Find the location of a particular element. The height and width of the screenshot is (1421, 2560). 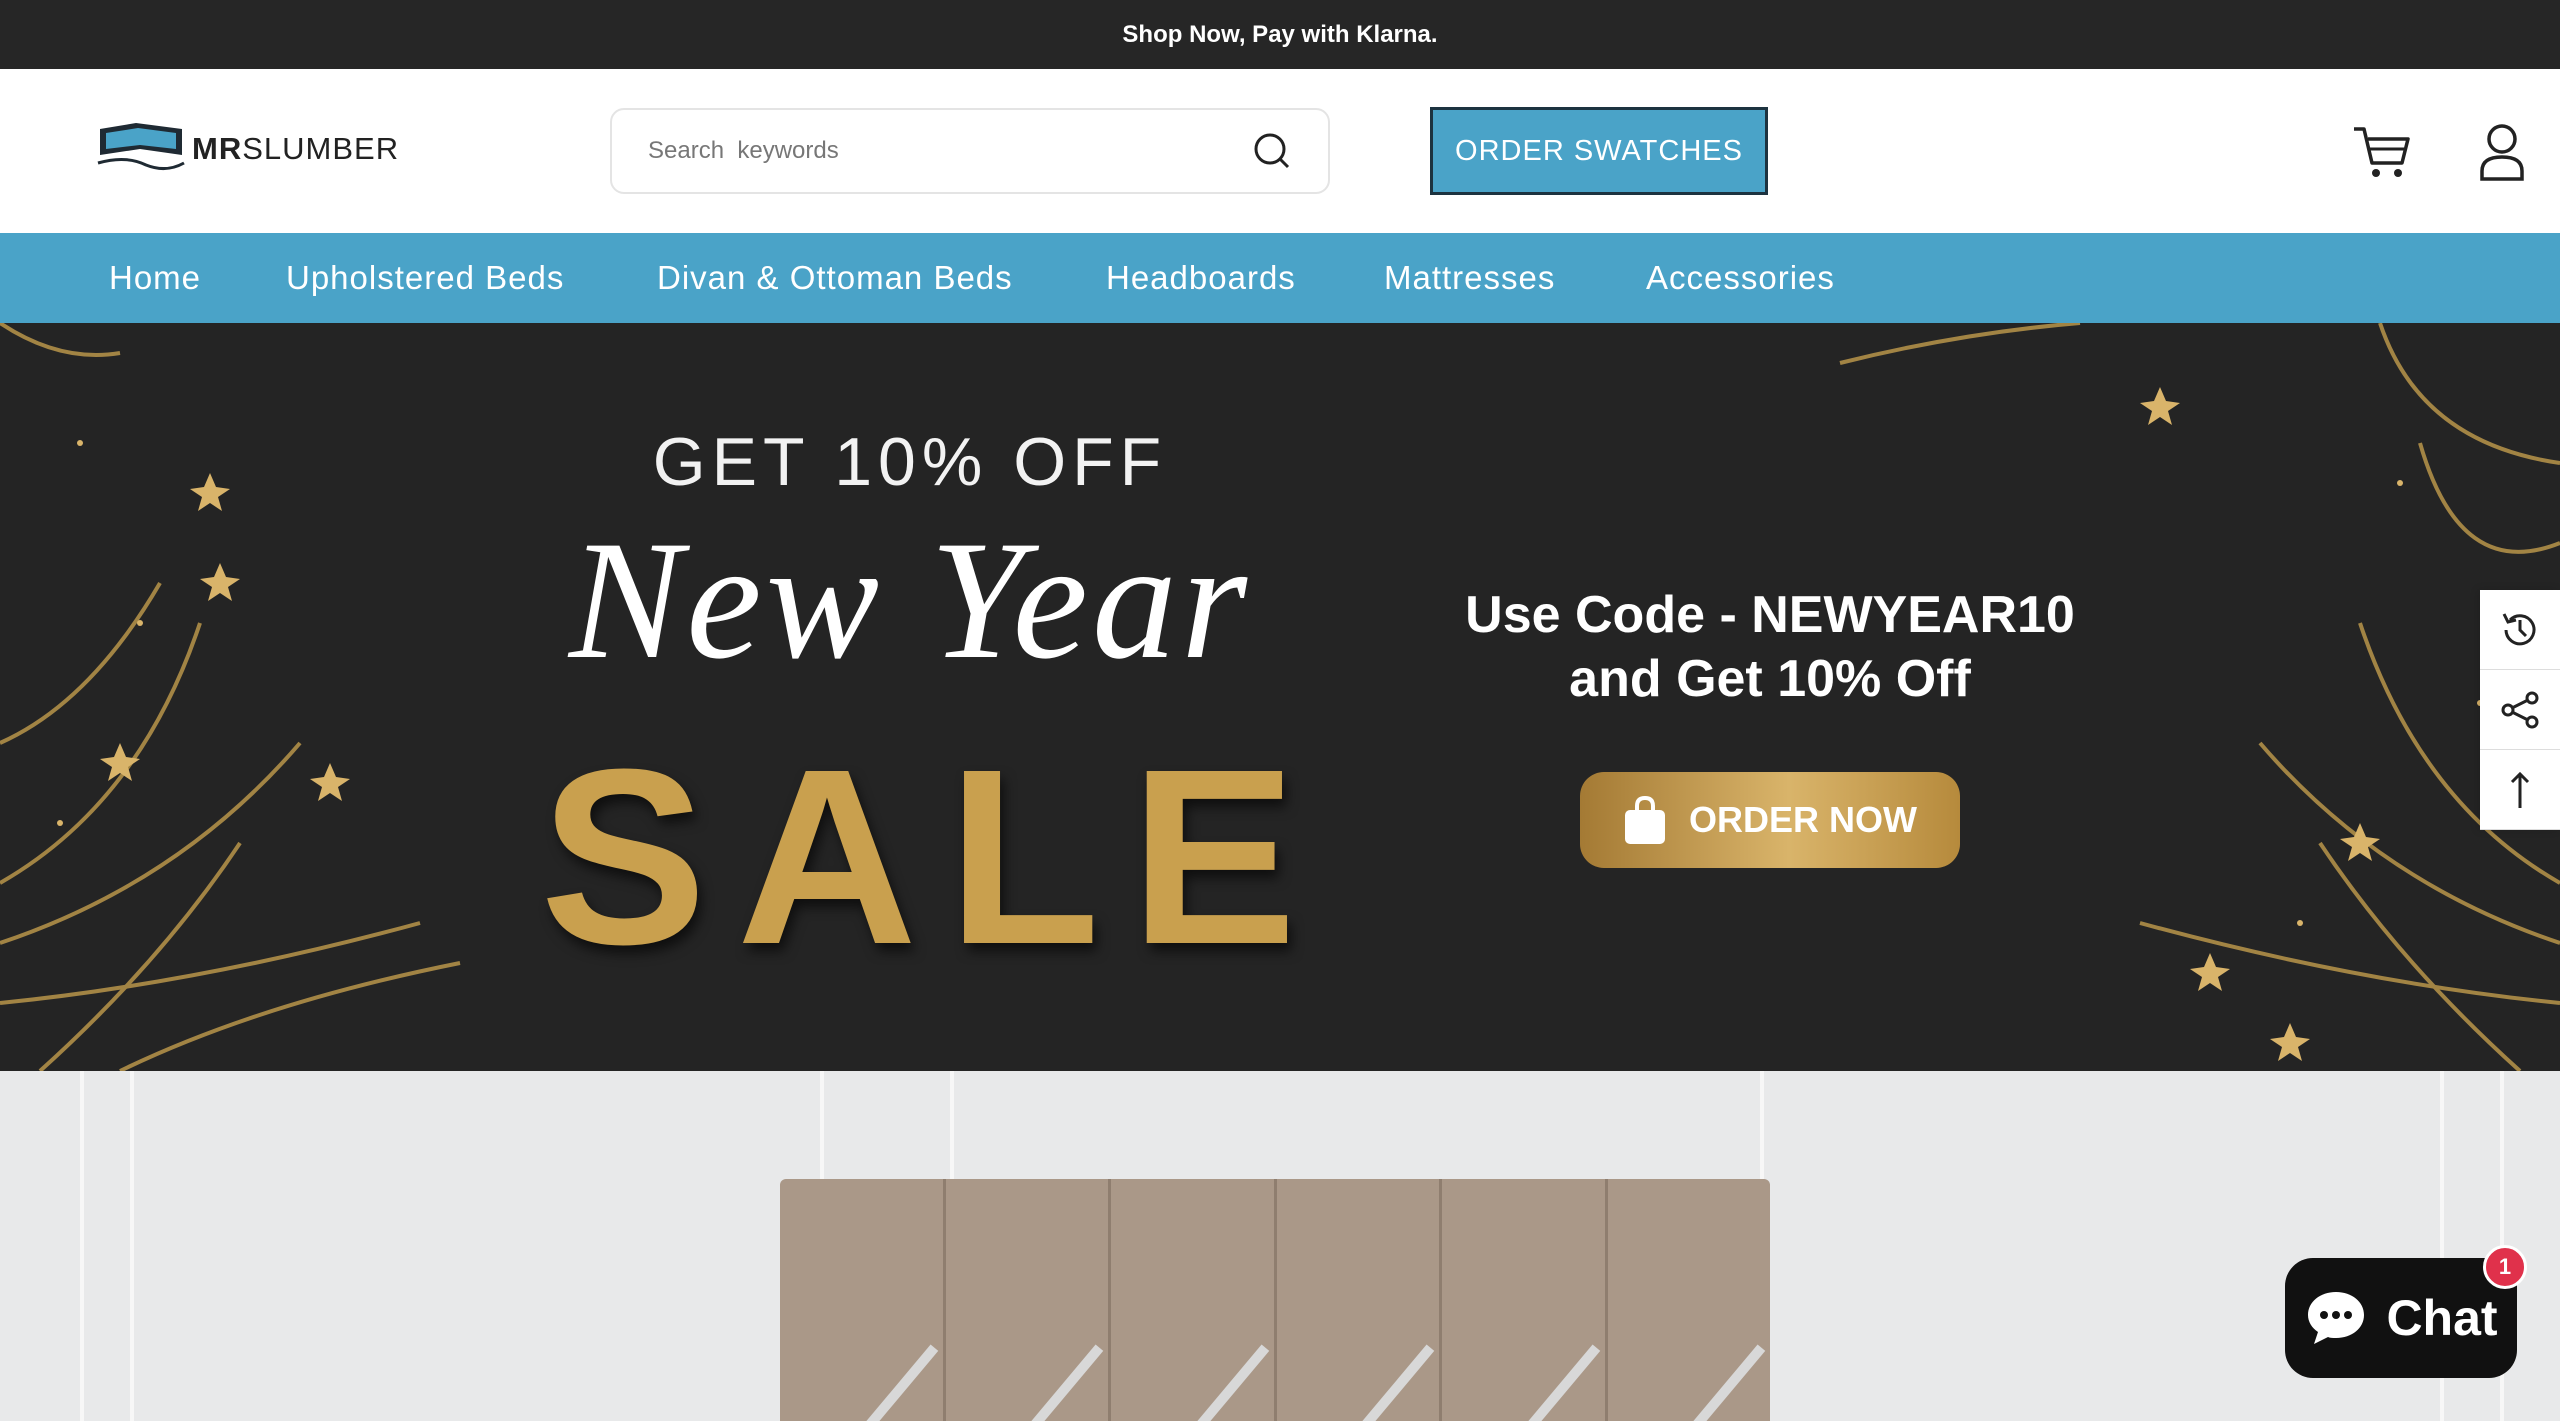

share-icon is located at coordinates (2520, 709).